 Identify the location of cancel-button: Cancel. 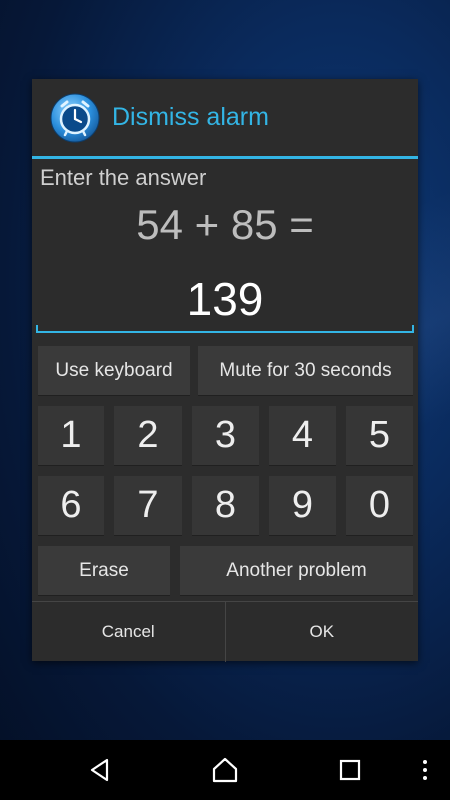
(128, 632).